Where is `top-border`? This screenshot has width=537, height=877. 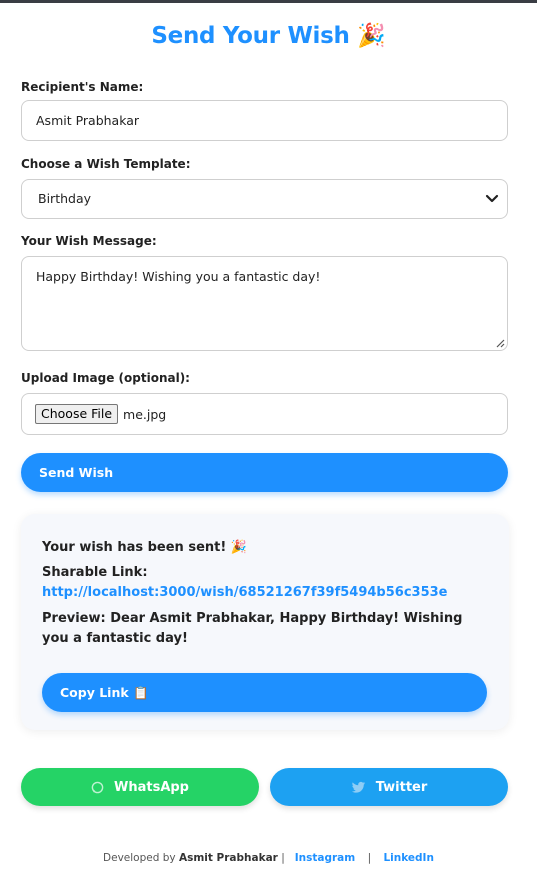
top-border is located at coordinates (268, 1).